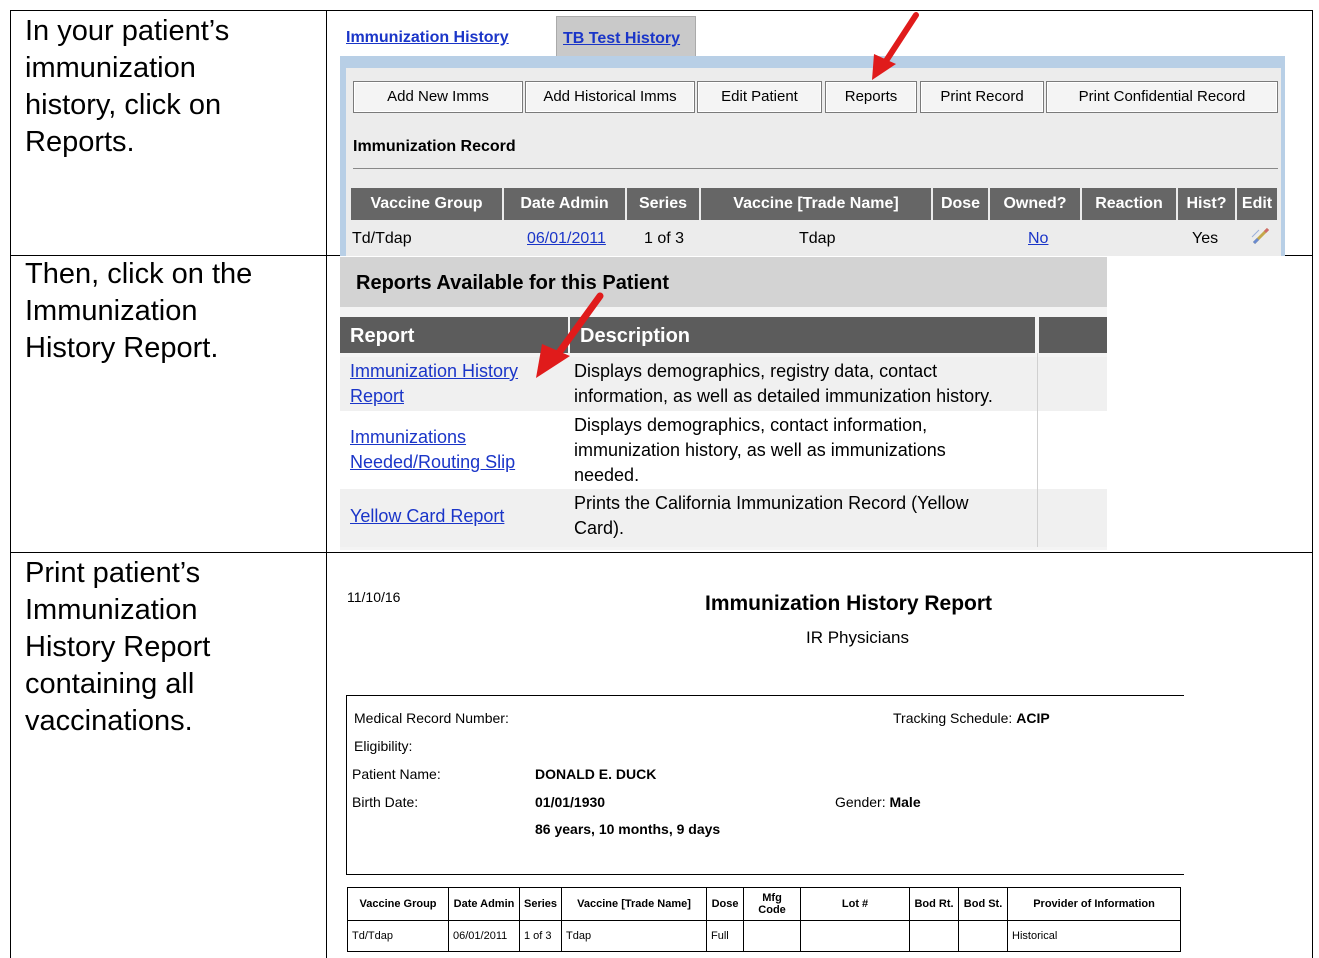  I want to click on cell: Full, so click(725, 936).